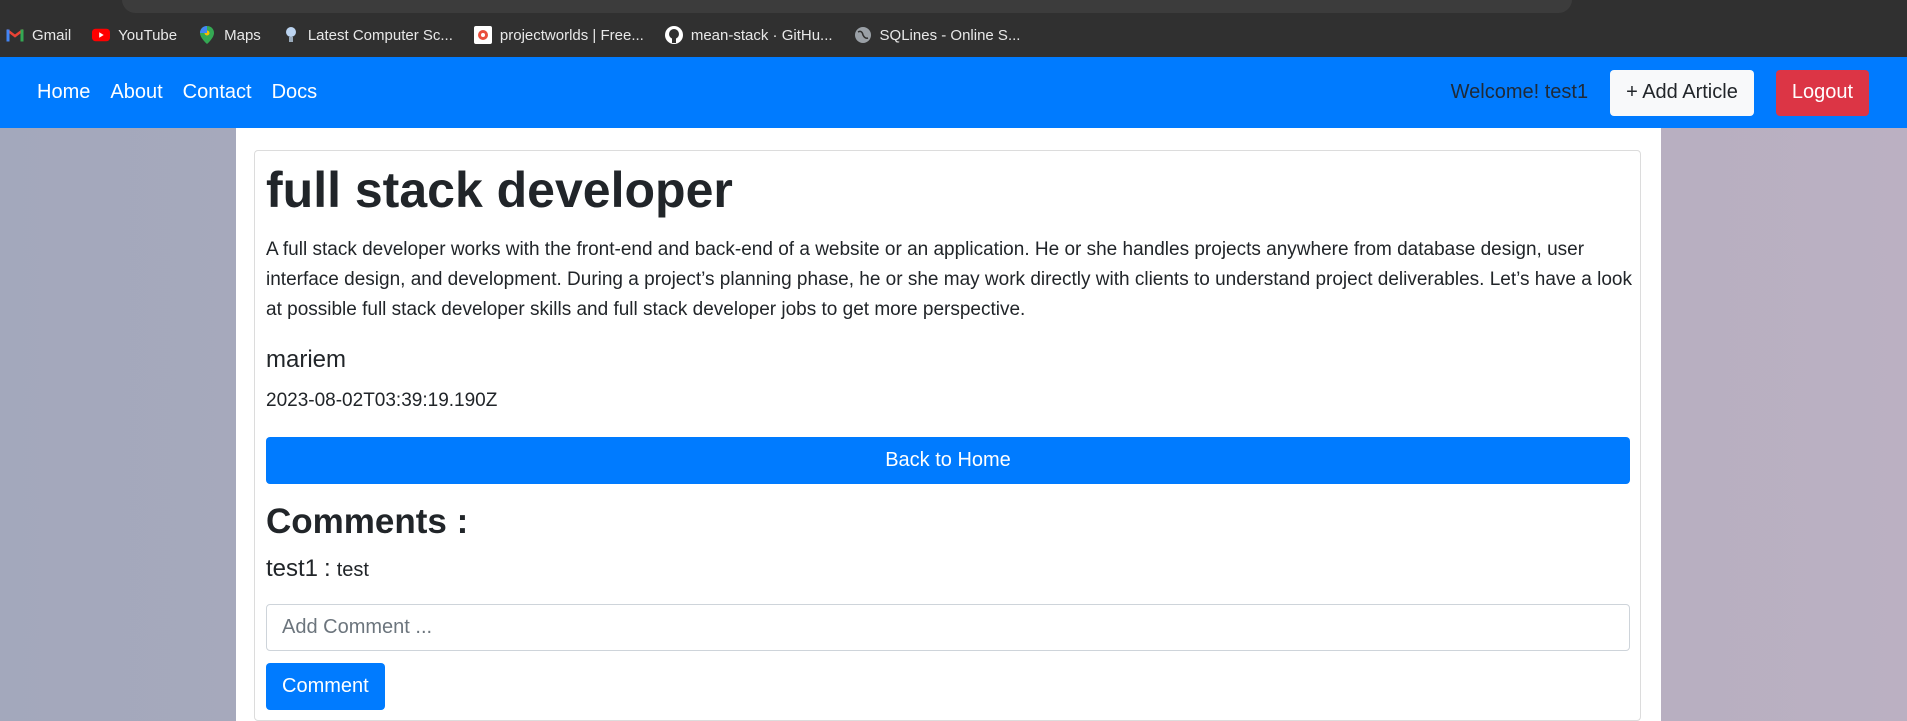  Describe the element at coordinates (136, 92) in the screenshot. I see `nav-link-about: About` at that location.